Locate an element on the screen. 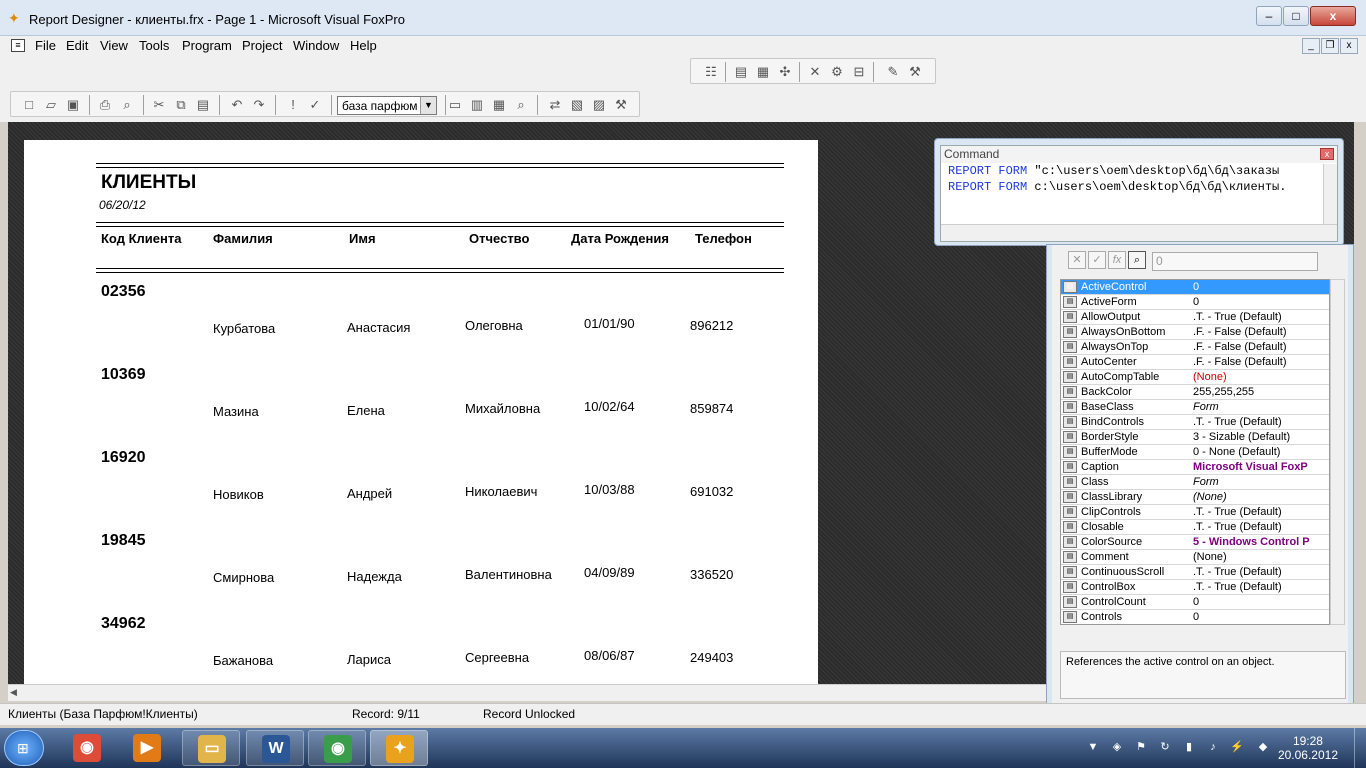 The width and height of the screenshot is (1366, 768). taskbar-chrome: ◉ is located at coordinates (337, 748).